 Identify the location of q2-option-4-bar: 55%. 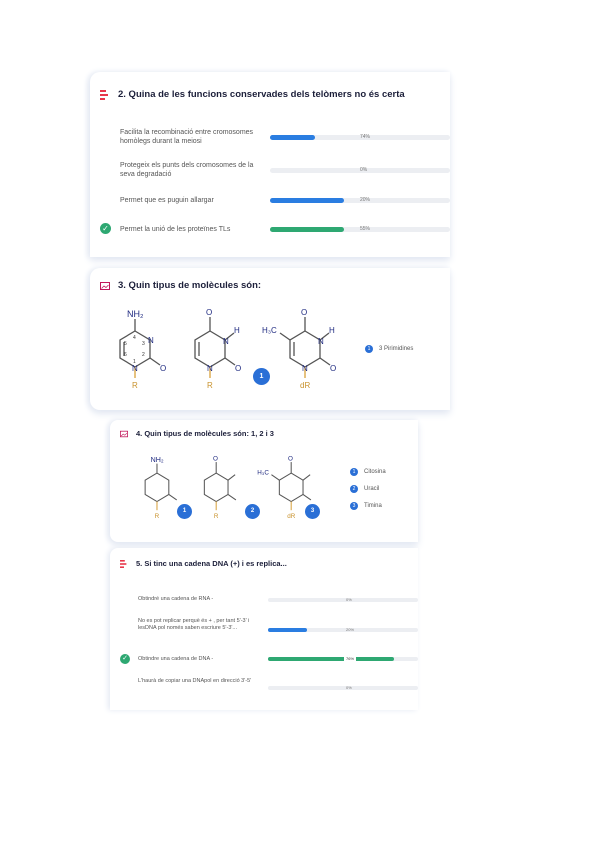
(360, 229).